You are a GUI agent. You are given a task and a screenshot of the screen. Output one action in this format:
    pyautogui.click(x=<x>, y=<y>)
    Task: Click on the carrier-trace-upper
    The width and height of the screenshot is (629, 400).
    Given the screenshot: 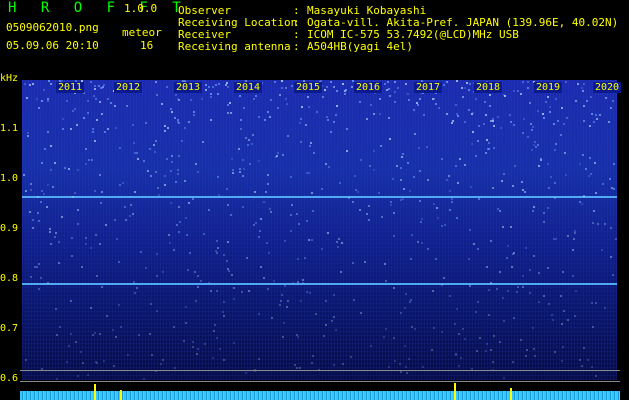 What is the action you would take?
    pyautogui.click(x=319, y=197)
    